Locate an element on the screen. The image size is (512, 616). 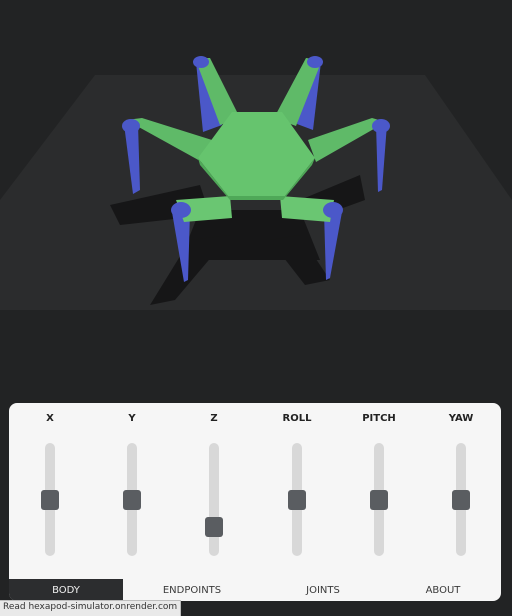
slider-thumb-z is located at coordinates (214, 527).